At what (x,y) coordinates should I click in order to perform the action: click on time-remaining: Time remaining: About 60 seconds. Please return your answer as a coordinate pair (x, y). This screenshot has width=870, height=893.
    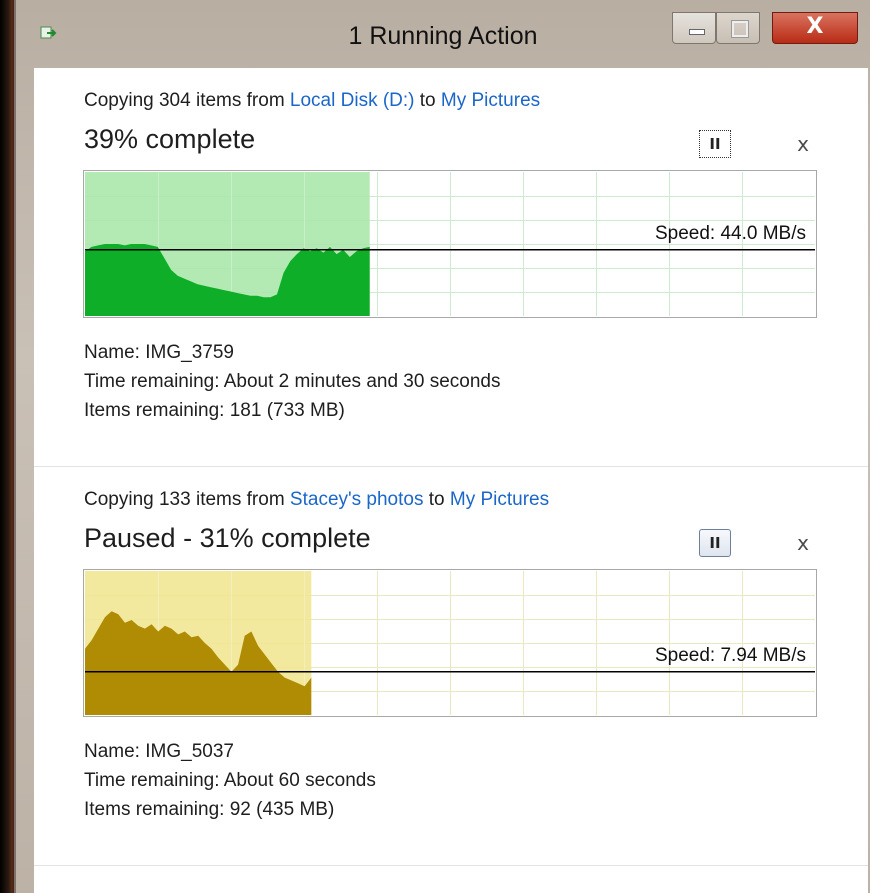
    Looking at the image, I should click on (230, 780).